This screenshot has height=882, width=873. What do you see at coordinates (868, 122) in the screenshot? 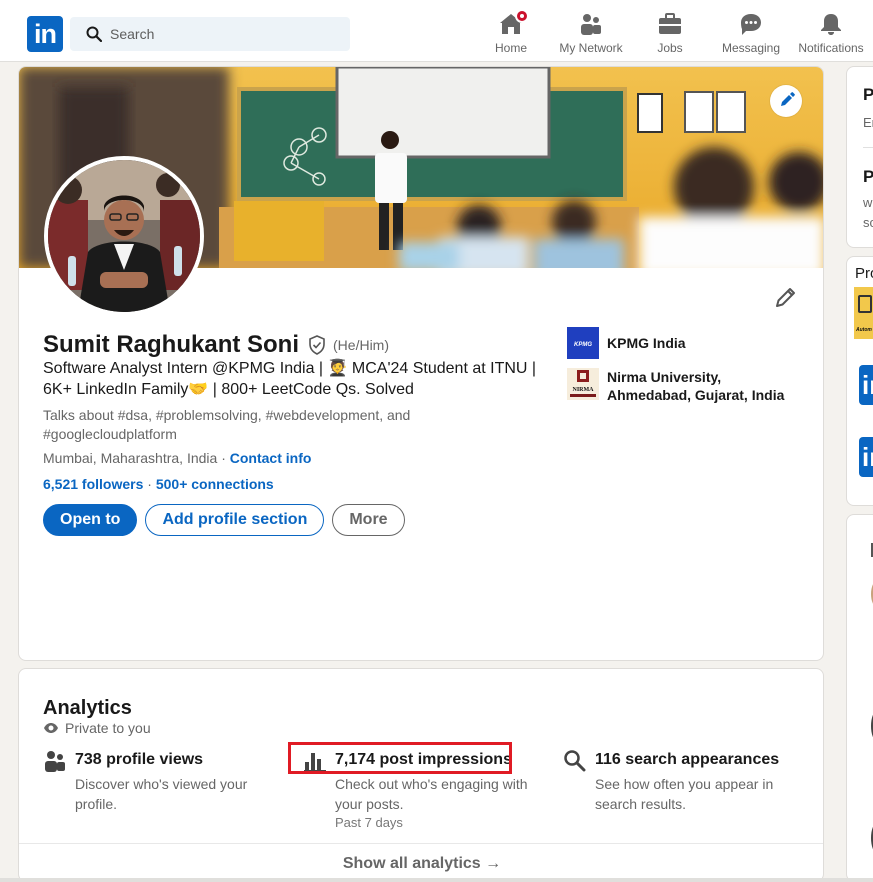
I see `rail-subtitle: Er` at bounding box center [868, 122].